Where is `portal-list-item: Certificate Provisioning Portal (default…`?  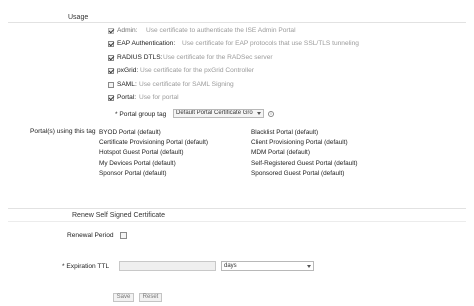 portal-list-item: Certificate Provisioning Portal (default… is located at coordinates (154, 142).